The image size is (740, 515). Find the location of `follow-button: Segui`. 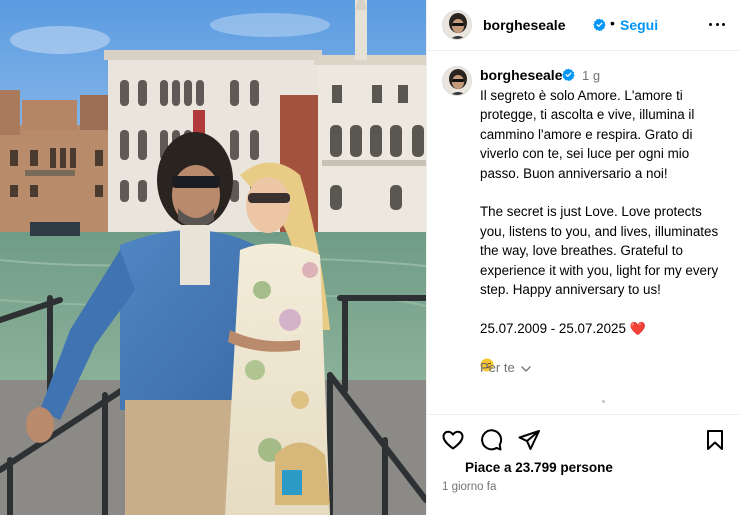

follow-button: Segui is located at coordinates (639, 25).